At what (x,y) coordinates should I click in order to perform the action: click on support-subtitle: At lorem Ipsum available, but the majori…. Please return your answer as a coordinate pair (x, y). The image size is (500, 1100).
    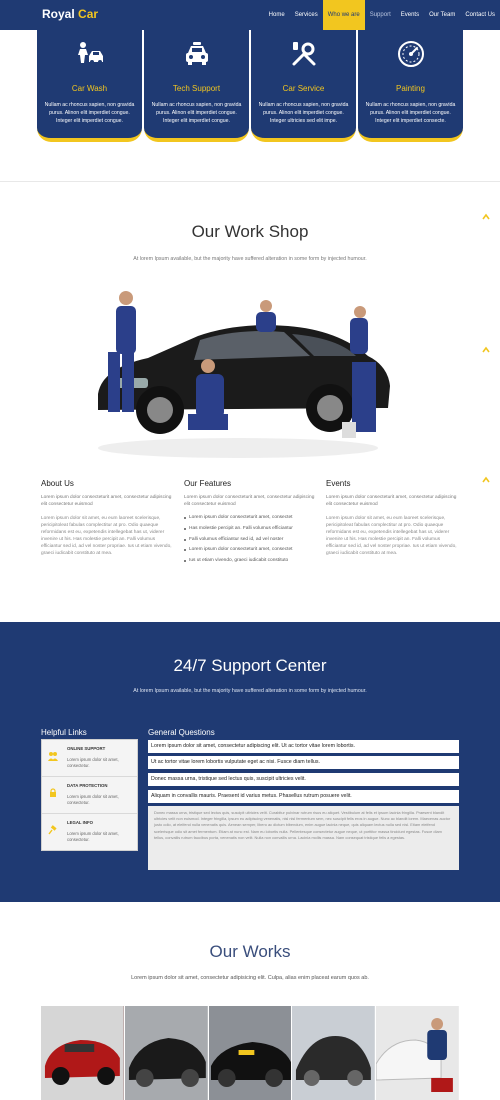
    Looking at the image, I should click on (250, 691).